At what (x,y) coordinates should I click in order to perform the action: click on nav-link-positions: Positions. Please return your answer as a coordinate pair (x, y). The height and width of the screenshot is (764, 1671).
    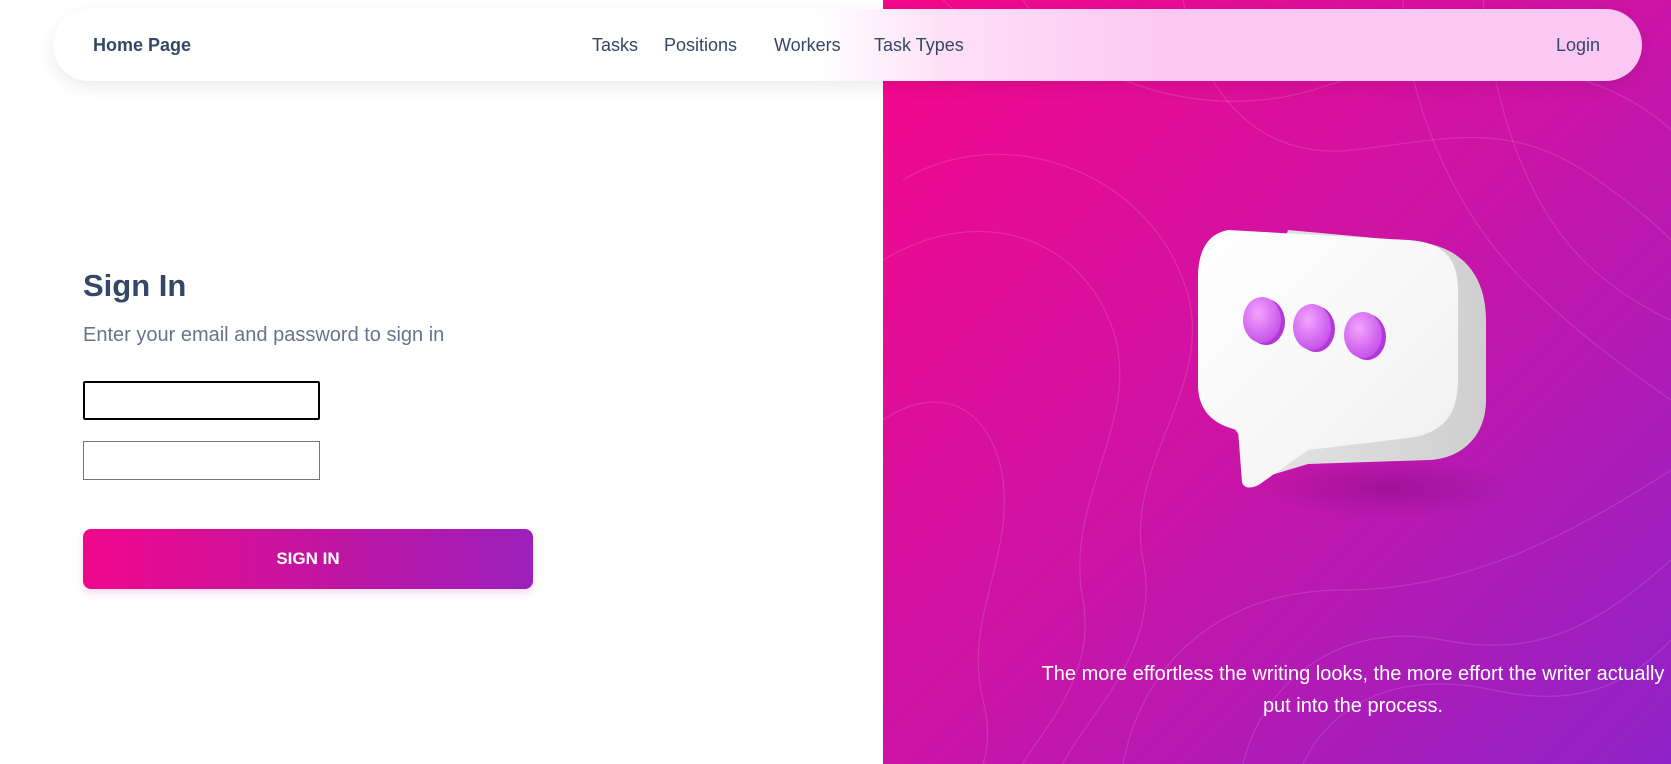
    Looking at the image, I should click on (700, 45).